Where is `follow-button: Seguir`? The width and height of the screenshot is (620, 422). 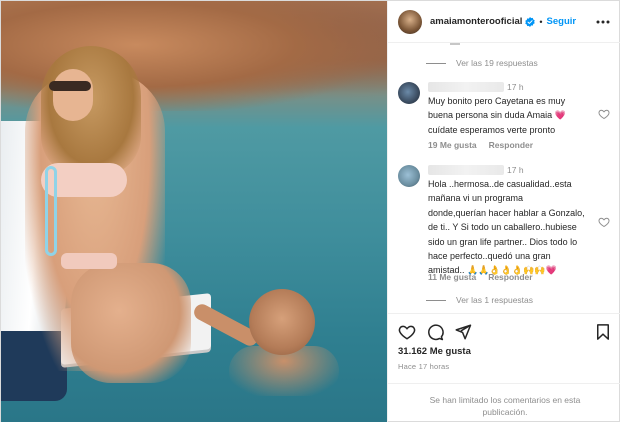 follow-button: Seguir is located at coordinates (562, 21).